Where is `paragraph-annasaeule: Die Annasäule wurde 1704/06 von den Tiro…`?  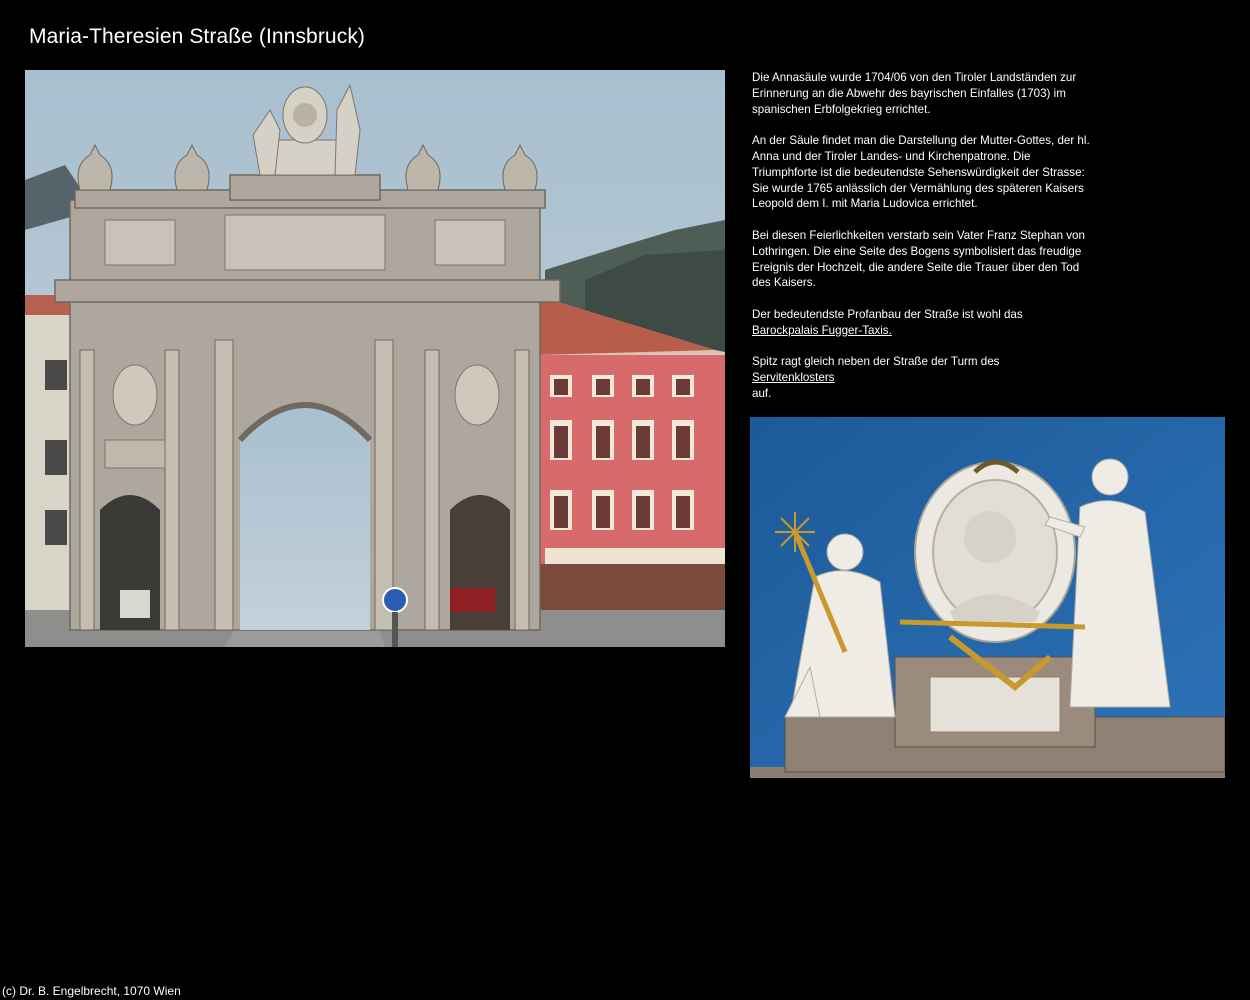
paragraph-annasaeule: Die Annasäule wurde 1704/06 von den Tiro… is located at coordinates (914, 93).